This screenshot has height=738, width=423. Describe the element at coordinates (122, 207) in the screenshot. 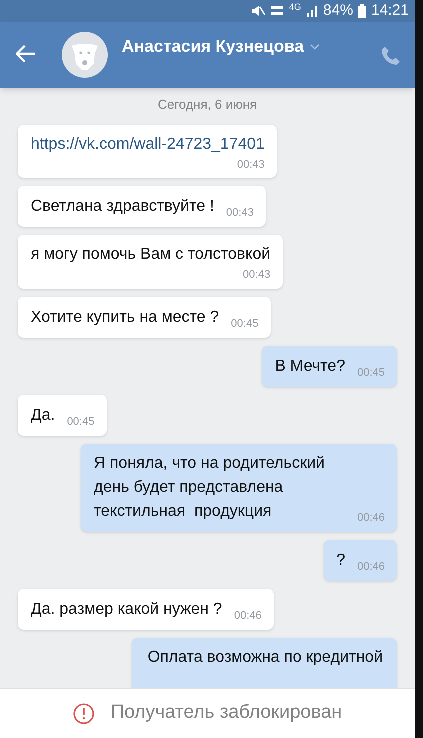

I see `message-text: Светлана здравствуйте !` at that location.